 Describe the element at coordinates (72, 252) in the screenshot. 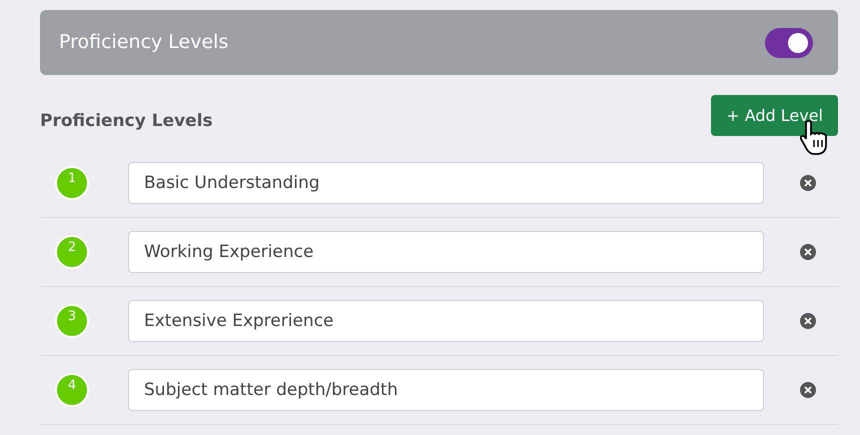

I see `level-number-badge: 2` at that location.